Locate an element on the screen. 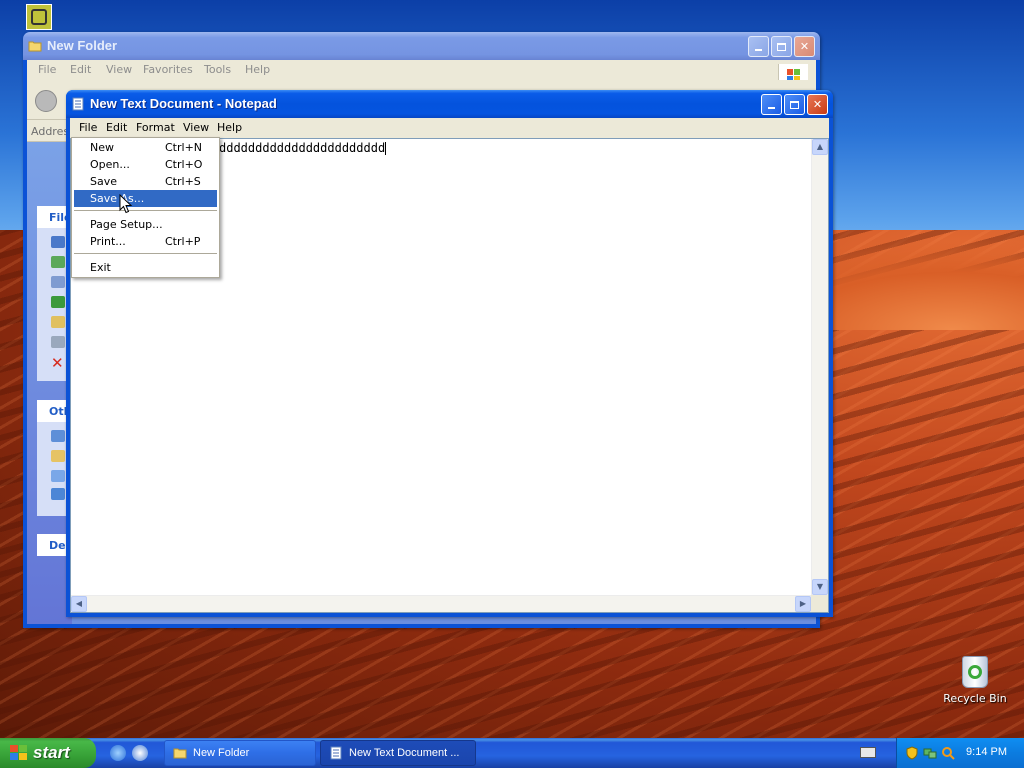  horizontal-scrollbar: ◀ ▶ is located at coordinates (441, 603).